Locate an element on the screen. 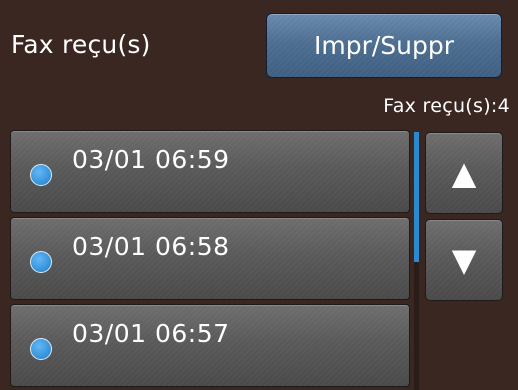 This screenshot has height=390, width=518. scroll-down-button: ▼ is located at coordinates (464, 260).